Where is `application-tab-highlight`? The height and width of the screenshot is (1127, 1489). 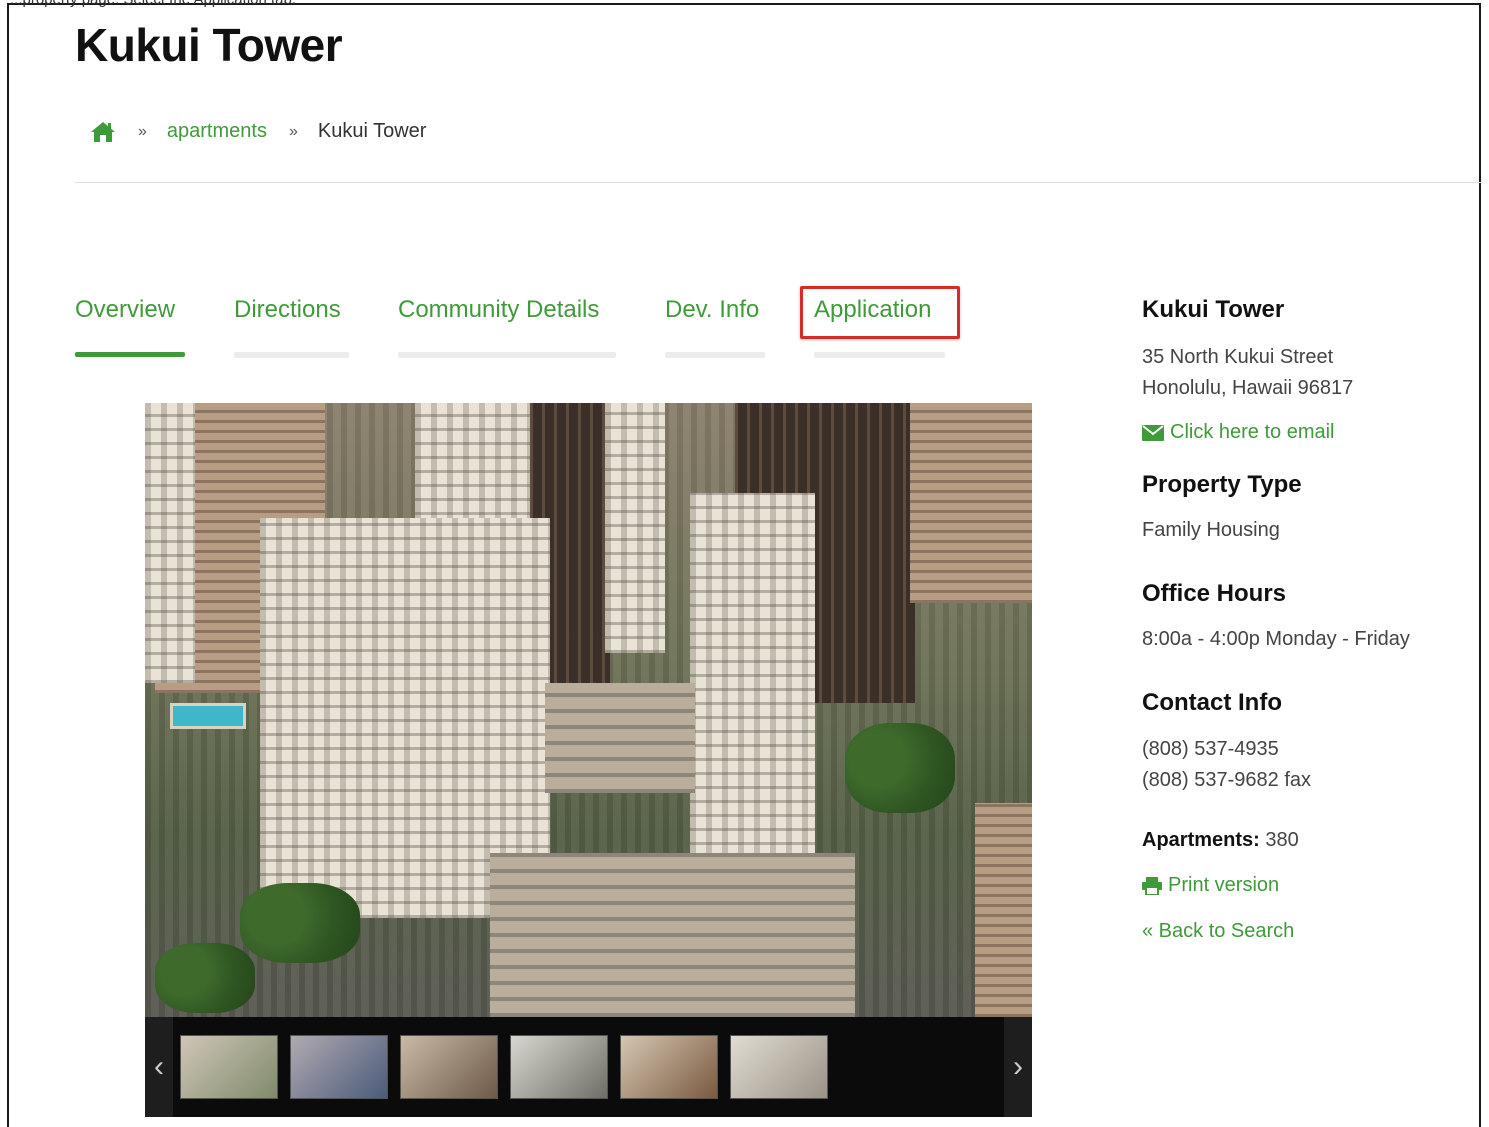
application-tab-highlight is located at coordinates (880, 312).